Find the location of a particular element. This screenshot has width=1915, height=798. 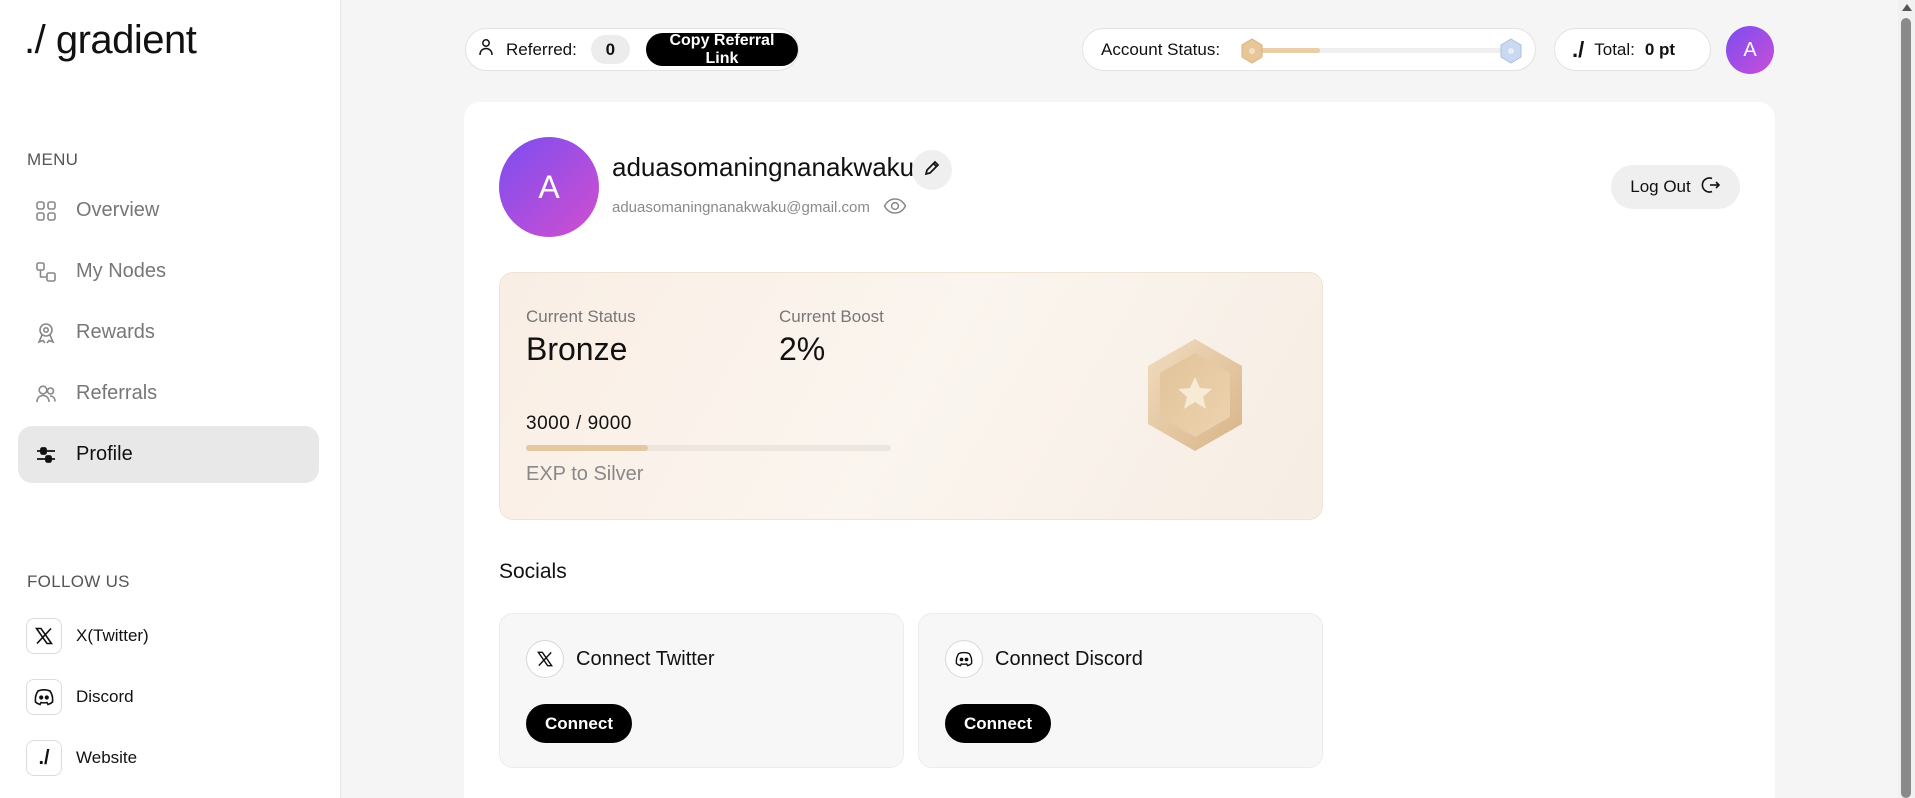

person-icon is located at coordinates (486, 49).